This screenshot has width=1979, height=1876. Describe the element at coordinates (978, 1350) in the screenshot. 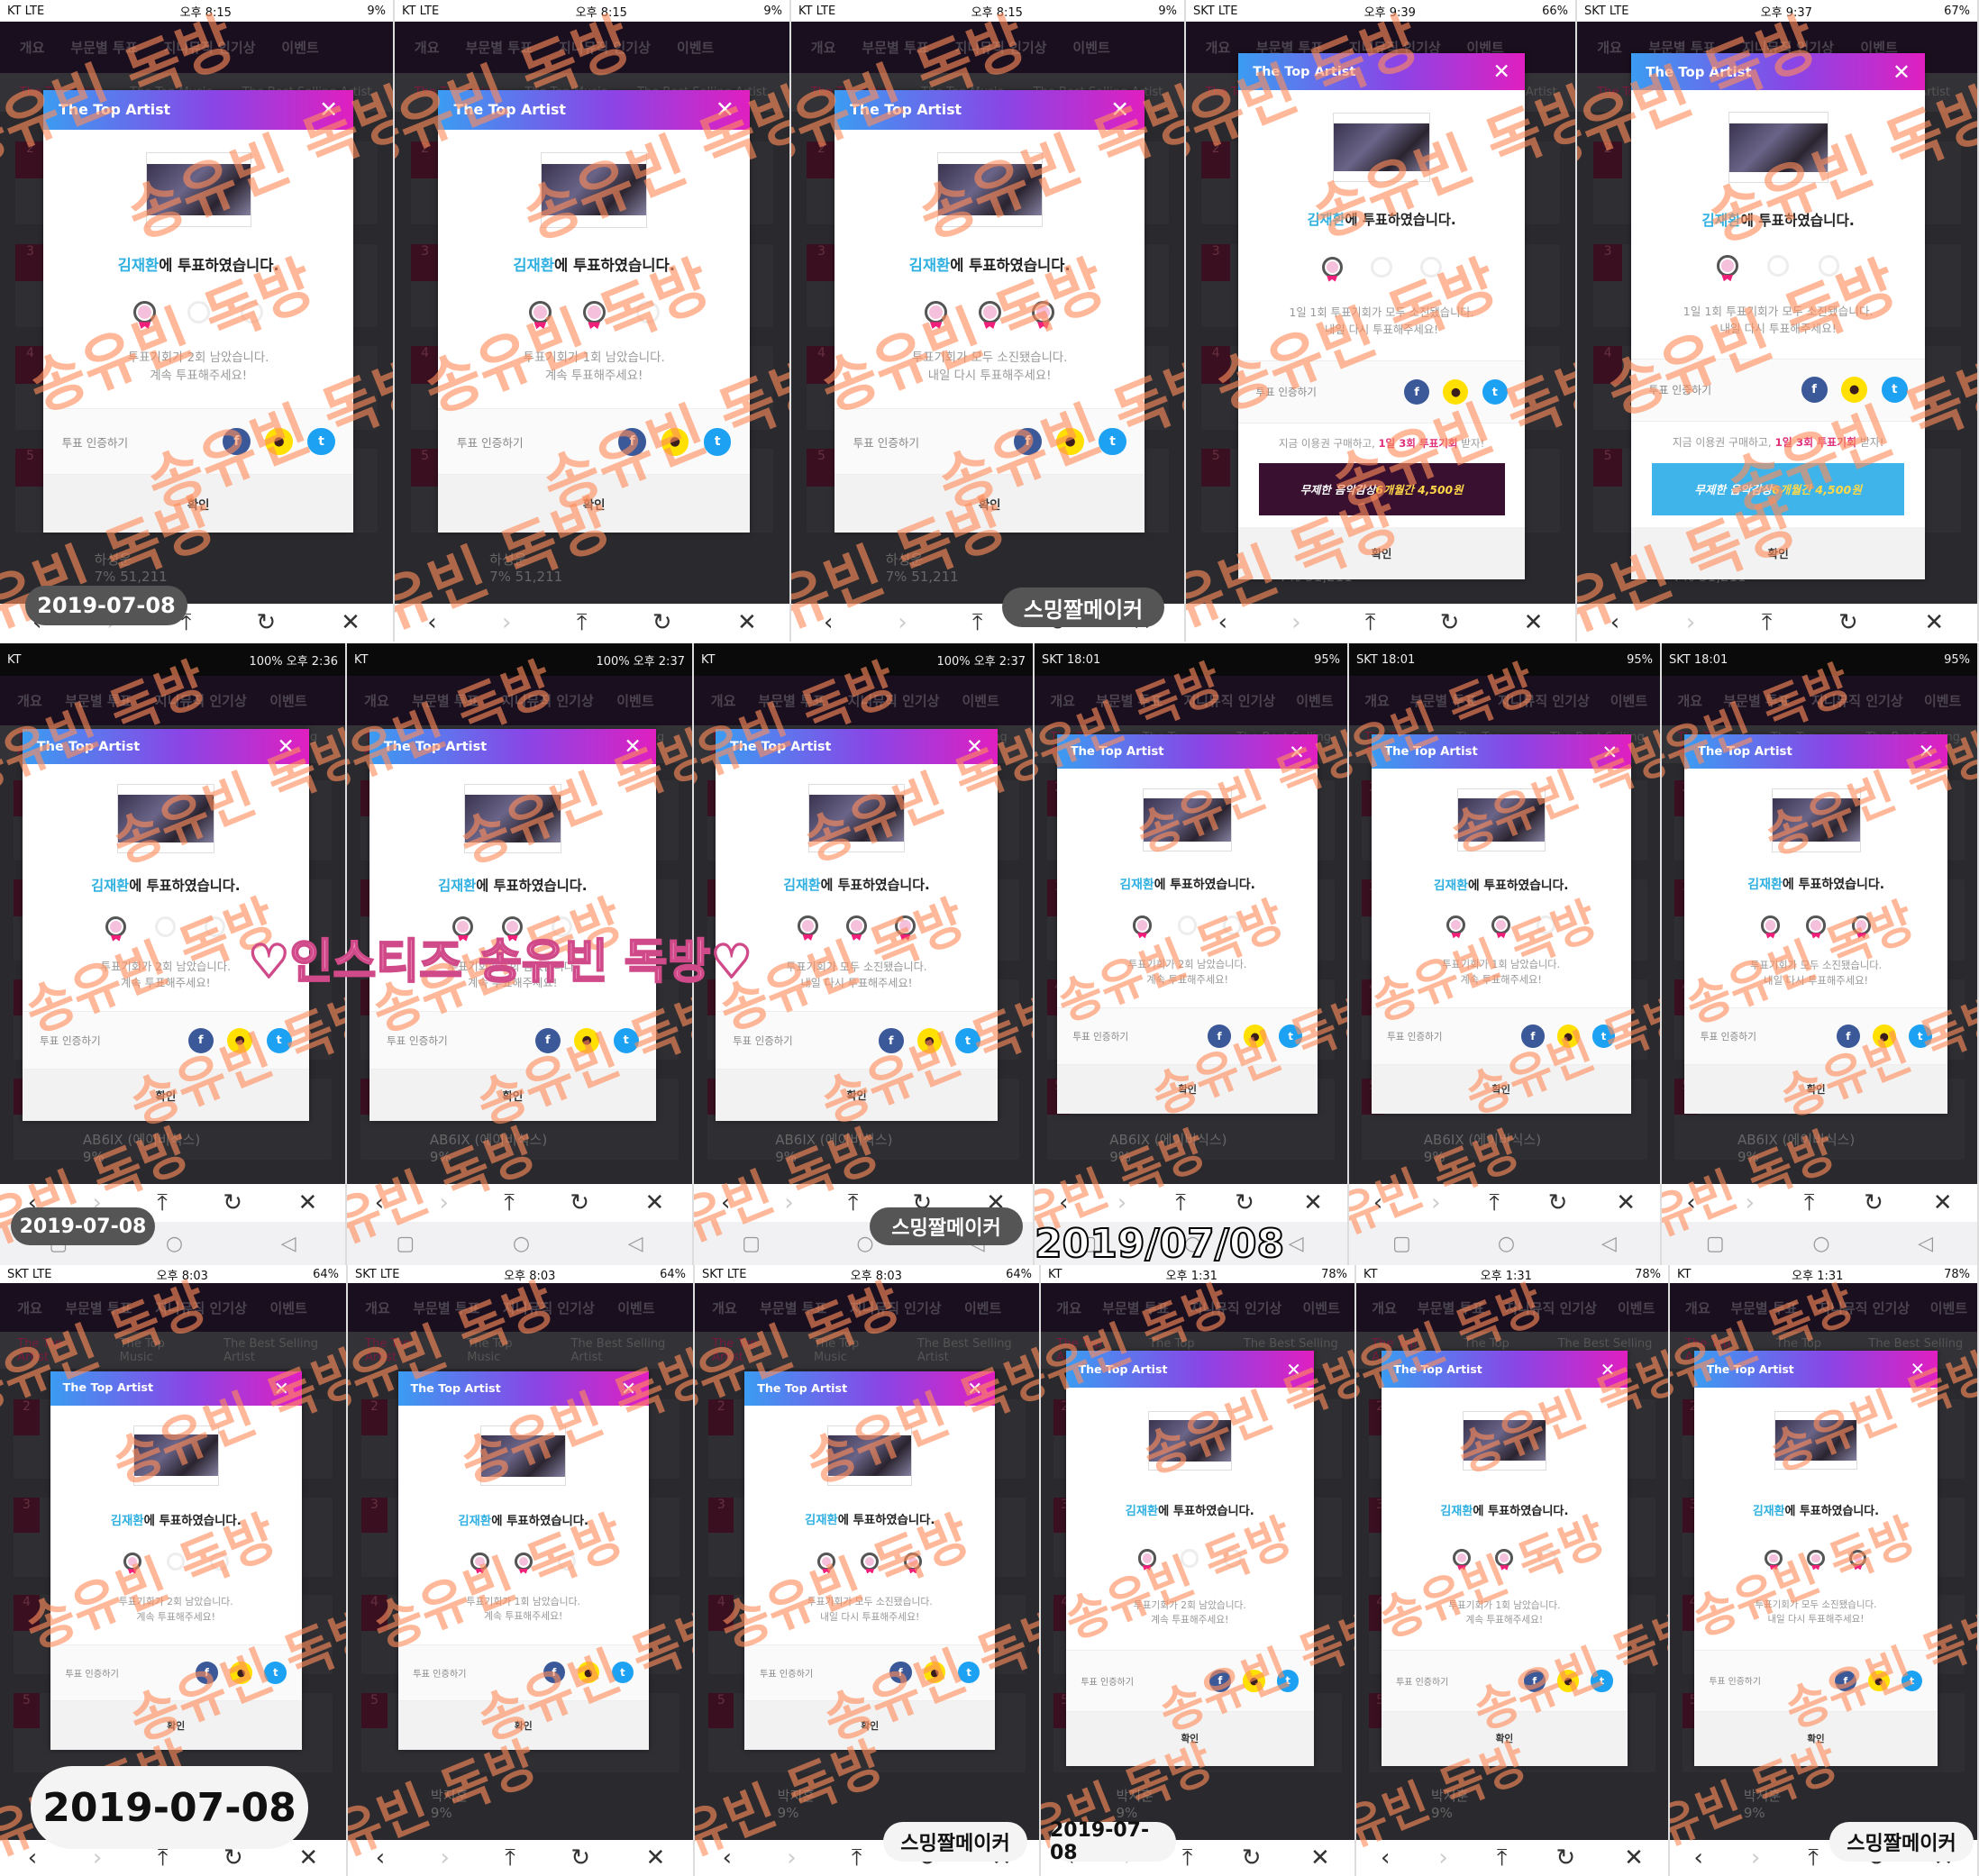

I see `sub-tab: The Best Selling Artist` at that location.